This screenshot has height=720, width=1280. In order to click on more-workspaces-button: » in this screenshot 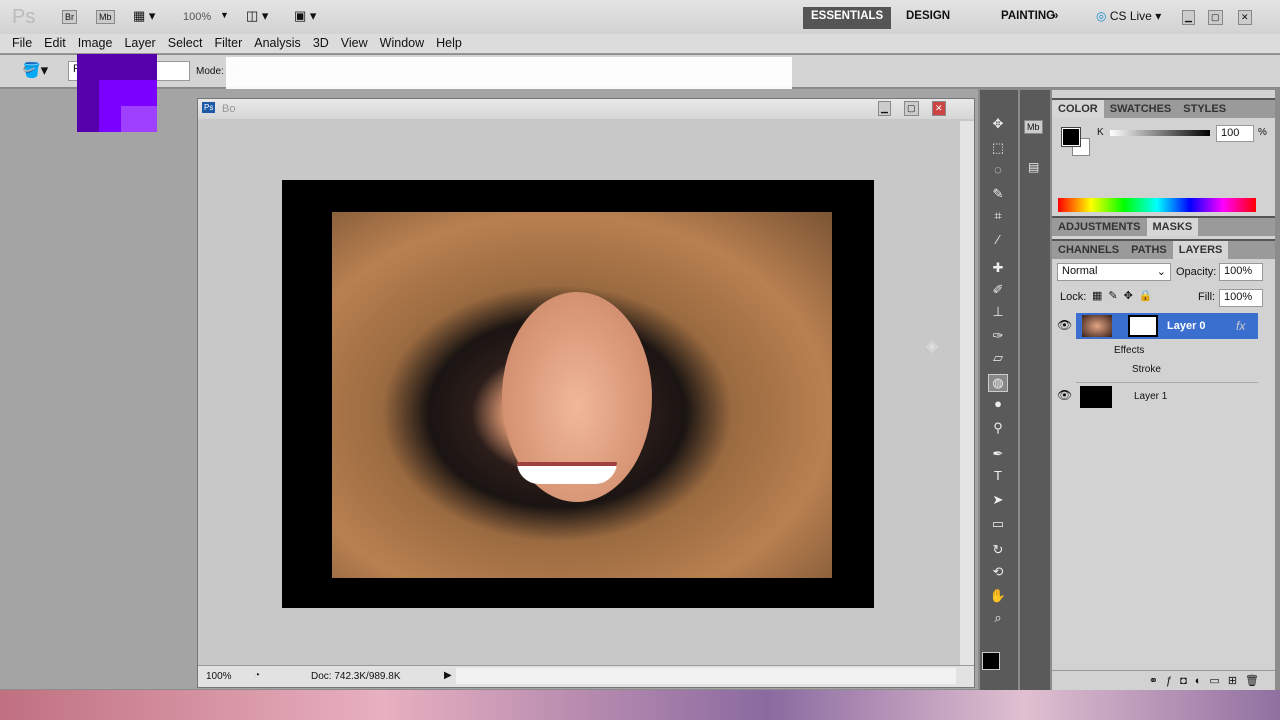, I will do `click(1055, 18)`.